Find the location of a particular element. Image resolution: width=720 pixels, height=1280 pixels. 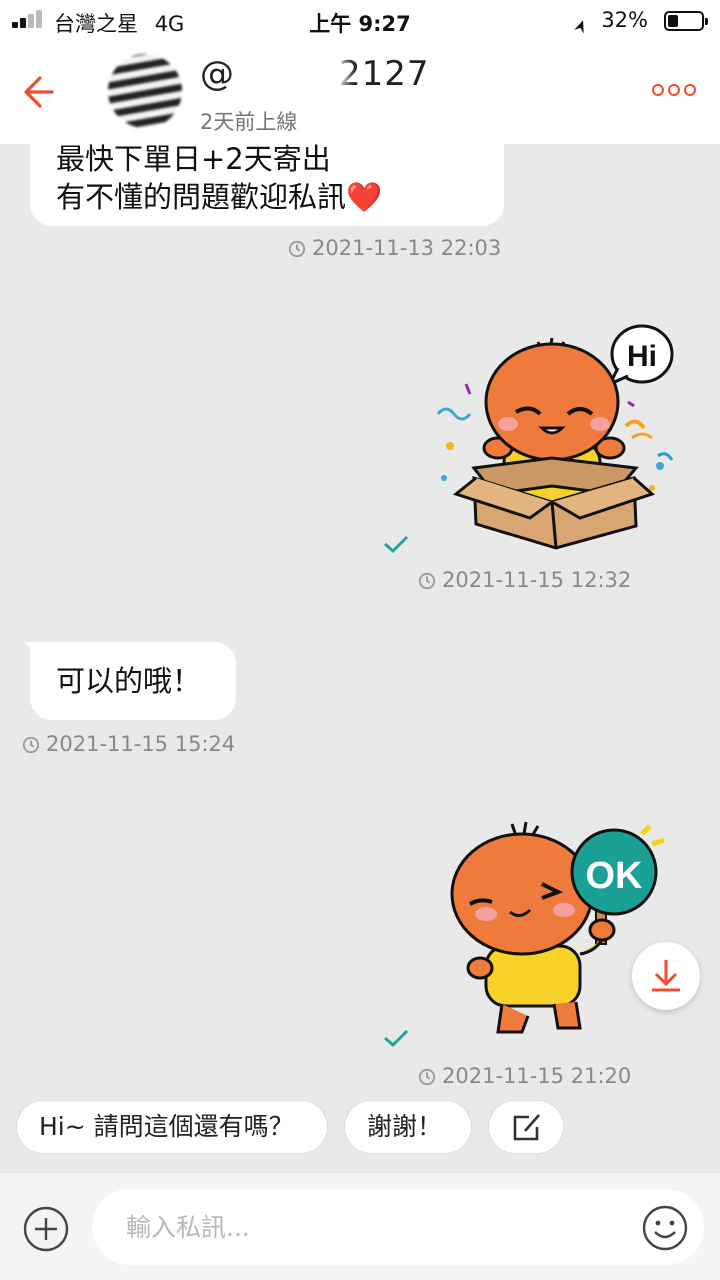

more-options-button is located at coordinates (675, 91).